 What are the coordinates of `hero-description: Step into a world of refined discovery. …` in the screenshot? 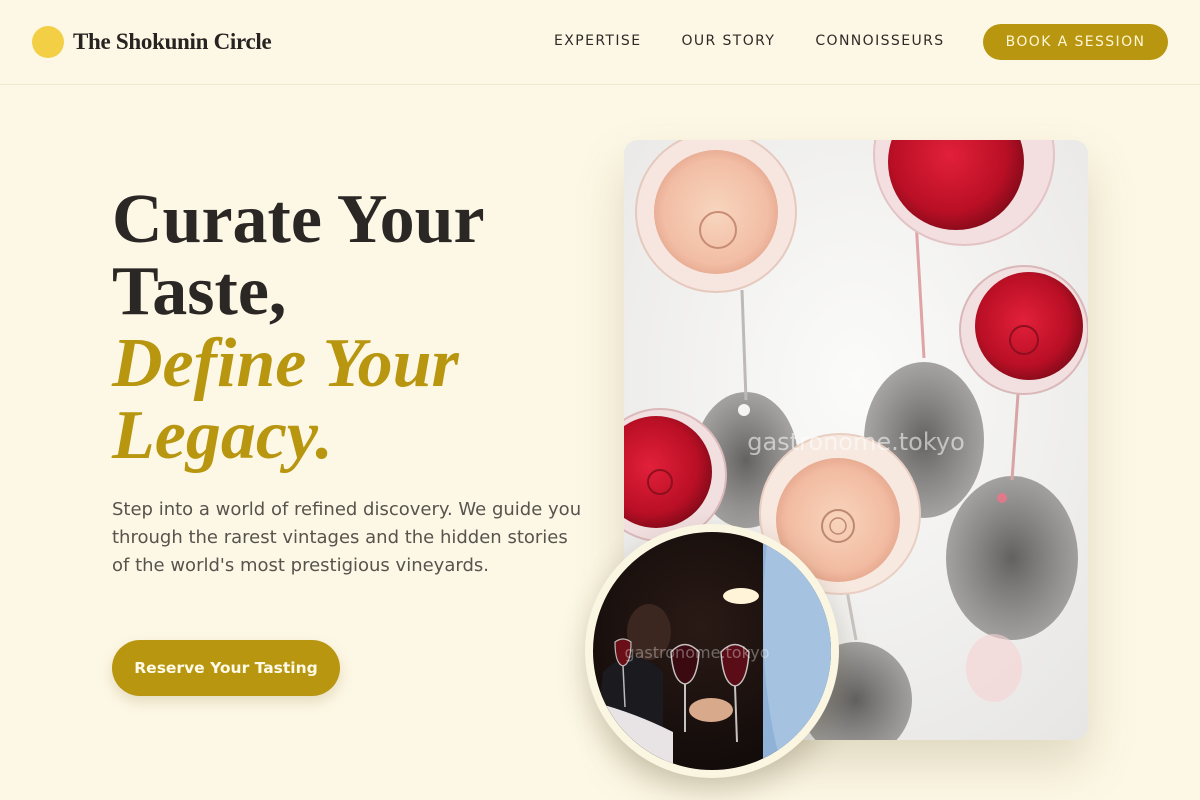 It's located at (347, 537).